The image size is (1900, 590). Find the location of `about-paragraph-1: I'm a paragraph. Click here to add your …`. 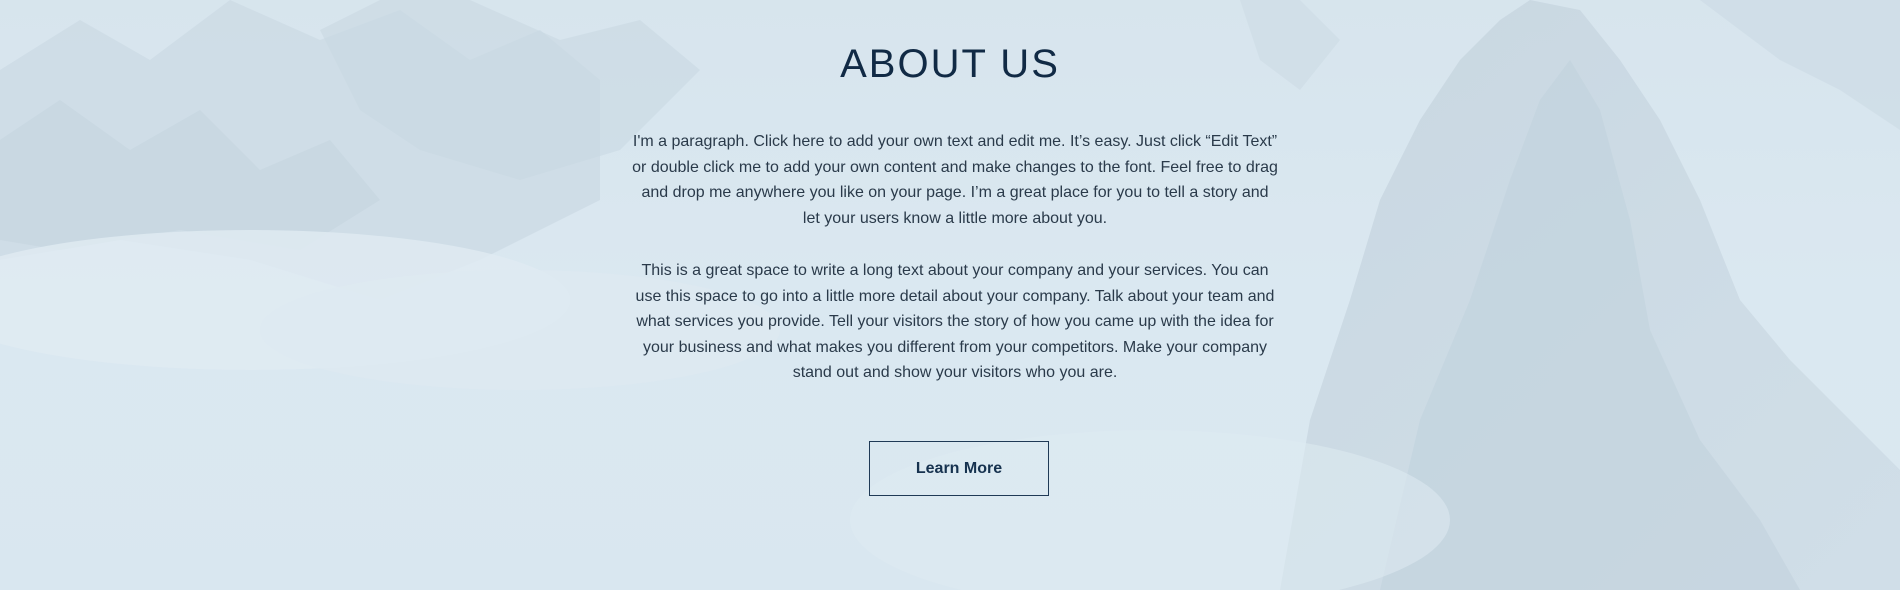

about-paragraph-1: I'm a paragraph. Click here to add your … is located at coordinates (955, 180).